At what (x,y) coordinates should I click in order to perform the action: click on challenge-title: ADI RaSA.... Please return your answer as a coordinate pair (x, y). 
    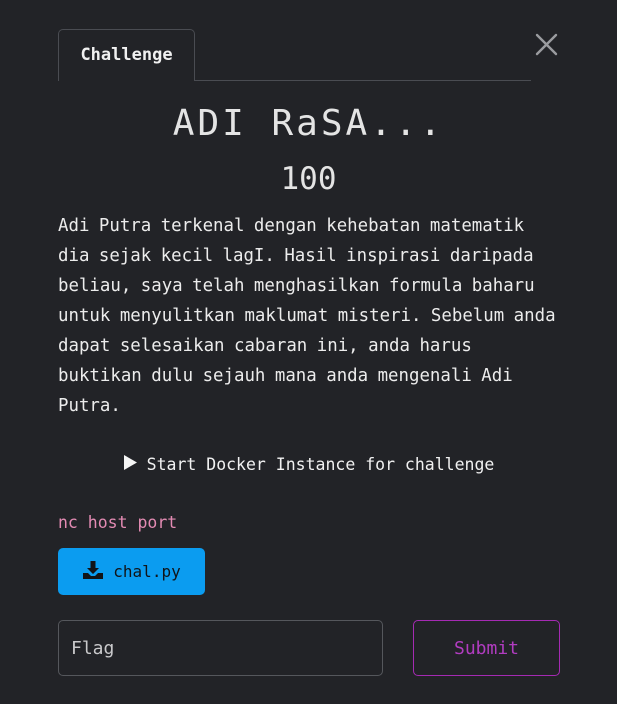
    Looking at the image, I should click on (308, 123).